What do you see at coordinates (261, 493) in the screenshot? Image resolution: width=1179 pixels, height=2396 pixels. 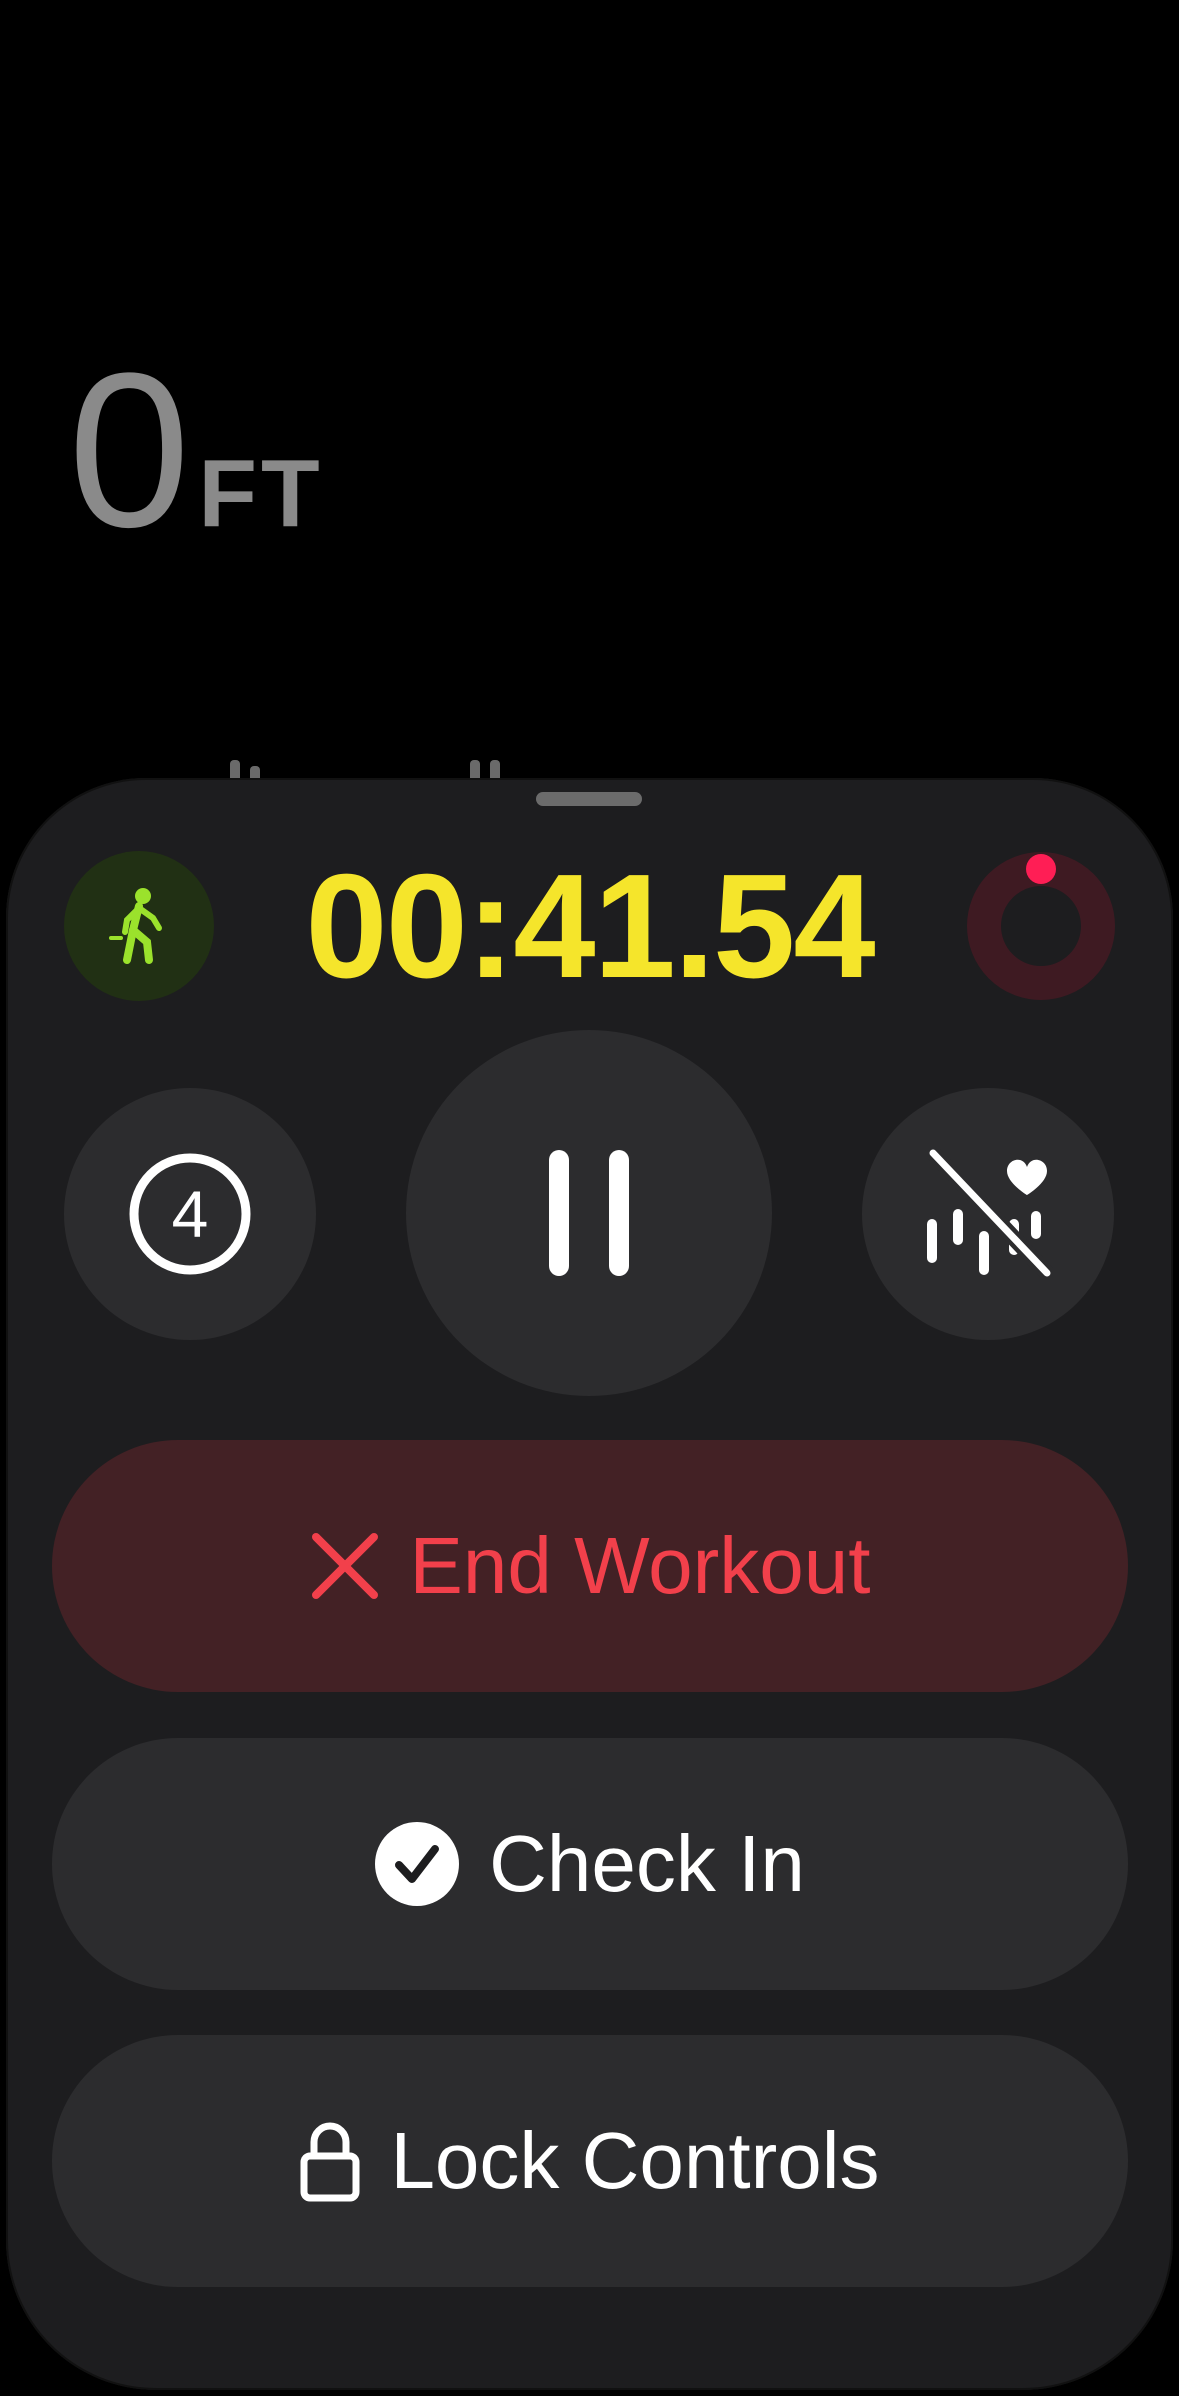 I see `metric-unit: FT` at bounding box center [261, 493].